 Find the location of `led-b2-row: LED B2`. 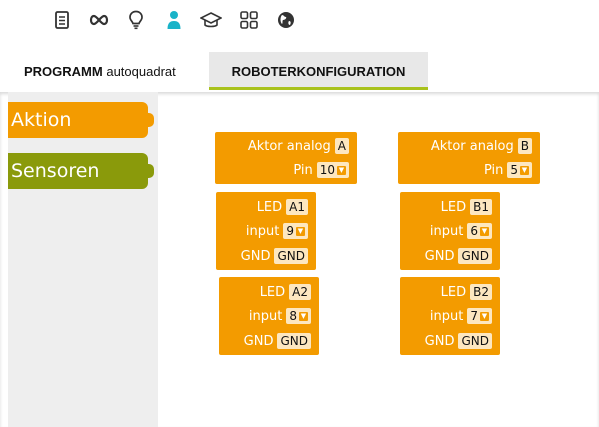

led-b2-row: LED B2 is located at coordinates (466, 292).